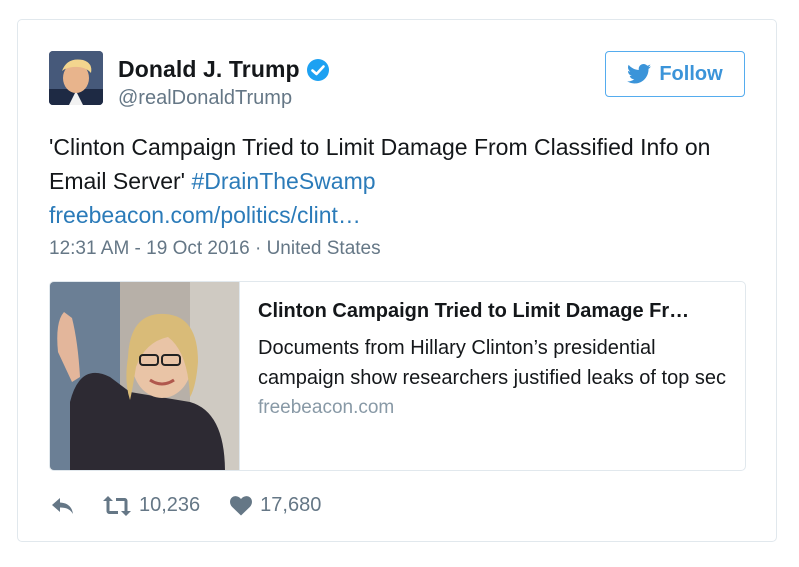 Image resolution: width=799 pixels, height=567 pixels. Describe the element at coordinates (639, 74) in the screenshot. I see `twitter-bird-icon` at that location.